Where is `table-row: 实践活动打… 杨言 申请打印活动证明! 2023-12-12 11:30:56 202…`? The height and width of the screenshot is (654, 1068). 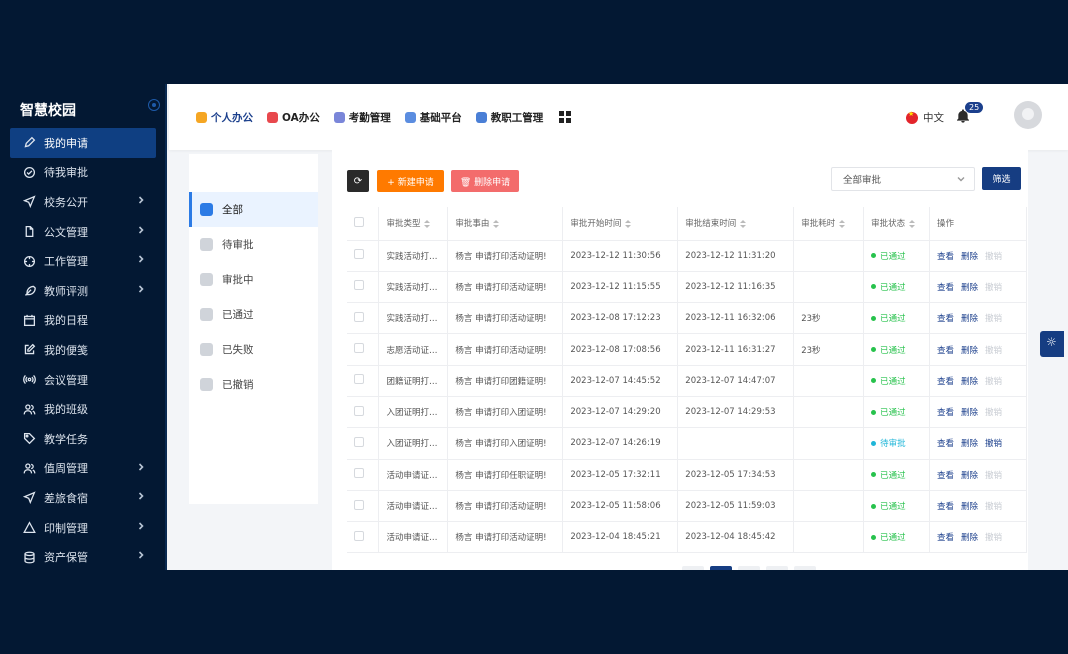
table-row: 实践活动打… 杨言 申请打印活动证明! 2023-12-12 11:30:56 202… is located at coordinates (687, 256).